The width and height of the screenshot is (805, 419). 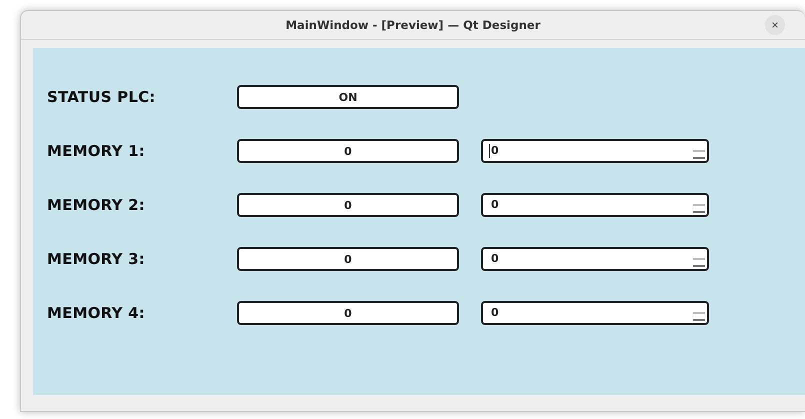 What do you see at coordinates (96, 151) in the screenshot?
I see `field-label: MEMORY 1:` at bounding box center [96, 151].